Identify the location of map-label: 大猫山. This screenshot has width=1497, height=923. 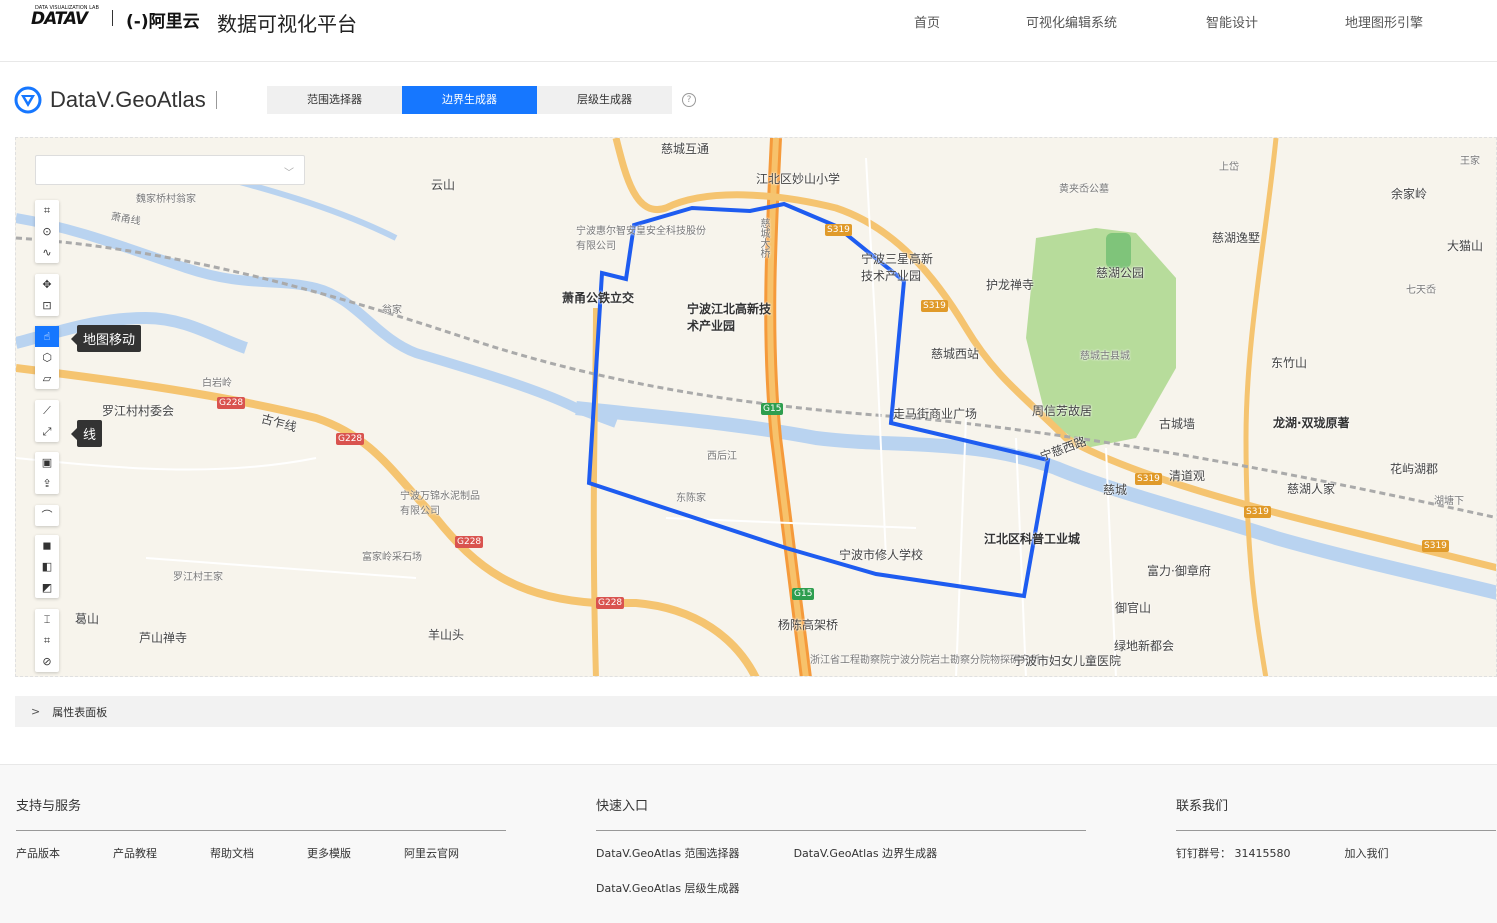
(1465, 246).